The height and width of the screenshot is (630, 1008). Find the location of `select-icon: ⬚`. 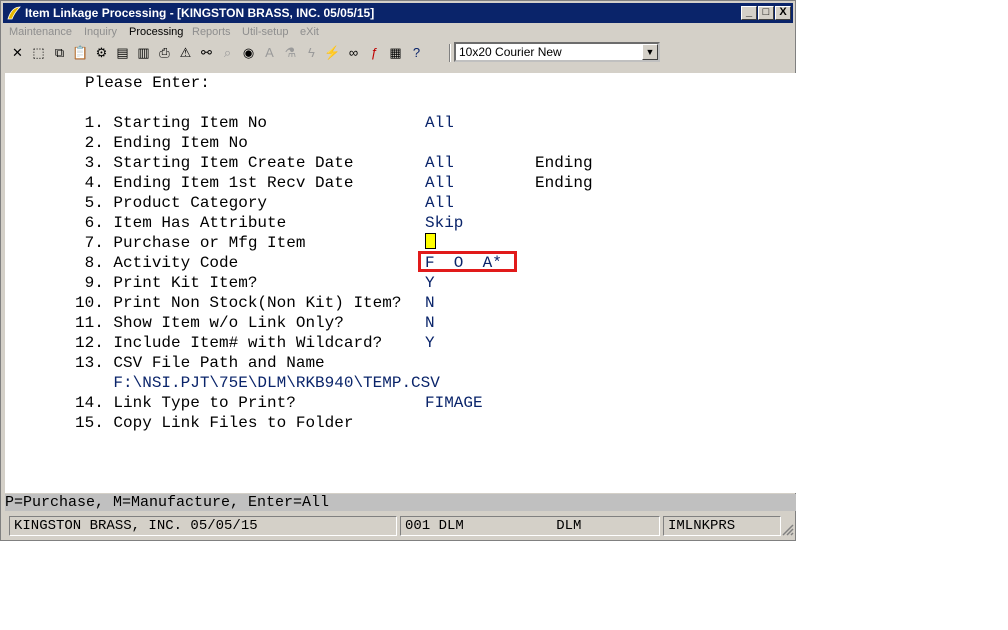

select-icon: ⬚ is located at coordinates (38, 53).